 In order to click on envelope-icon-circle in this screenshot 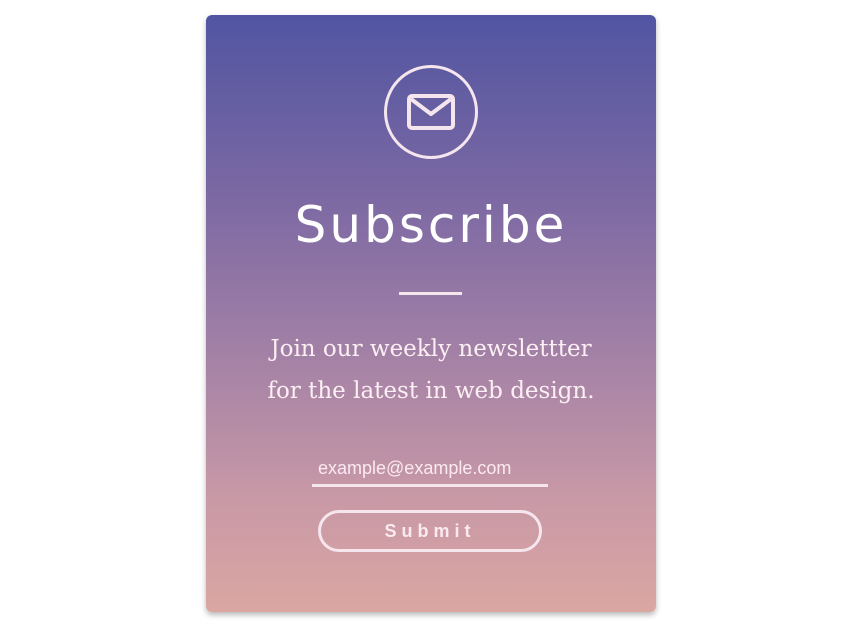, I will do `click(431, 112)`.